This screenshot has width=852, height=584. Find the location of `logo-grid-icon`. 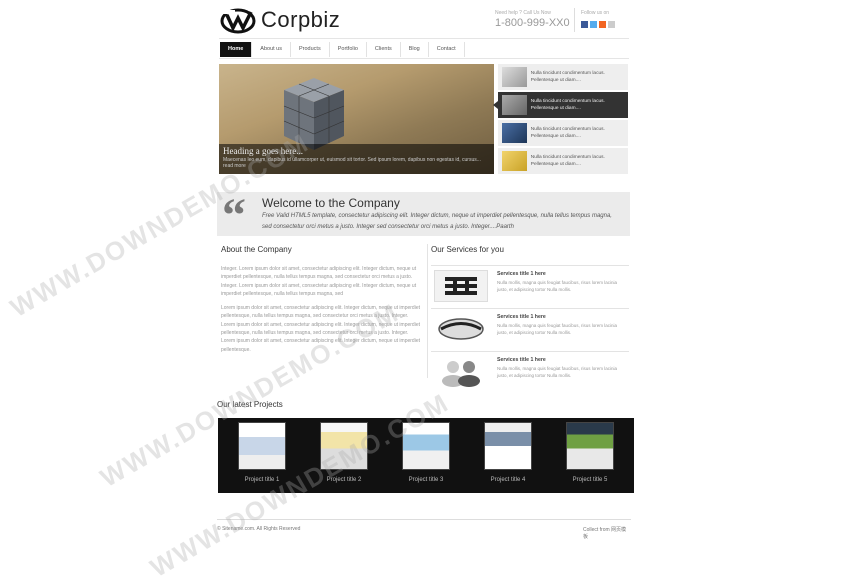

logo-grid-icon is located at coordinates (461, 286).